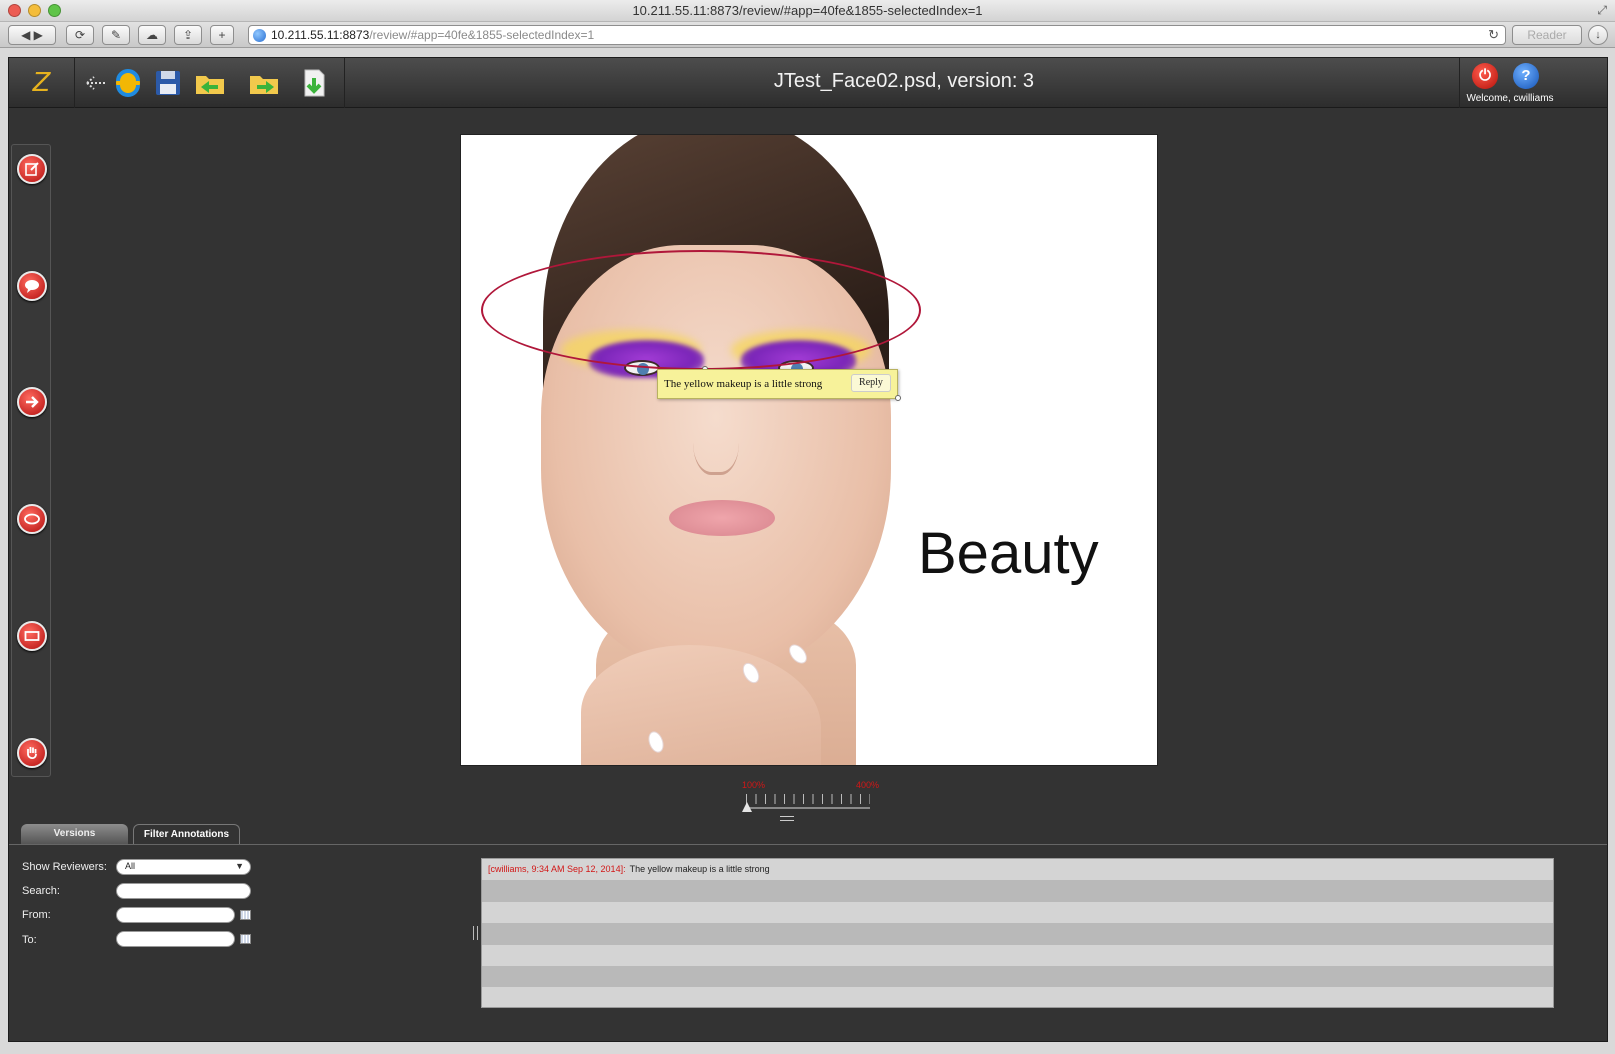  What do you see at coordinates (754, 785) in the screenshot?
I see `zoom-min-label: 100%` at bounding box center [754, 785].